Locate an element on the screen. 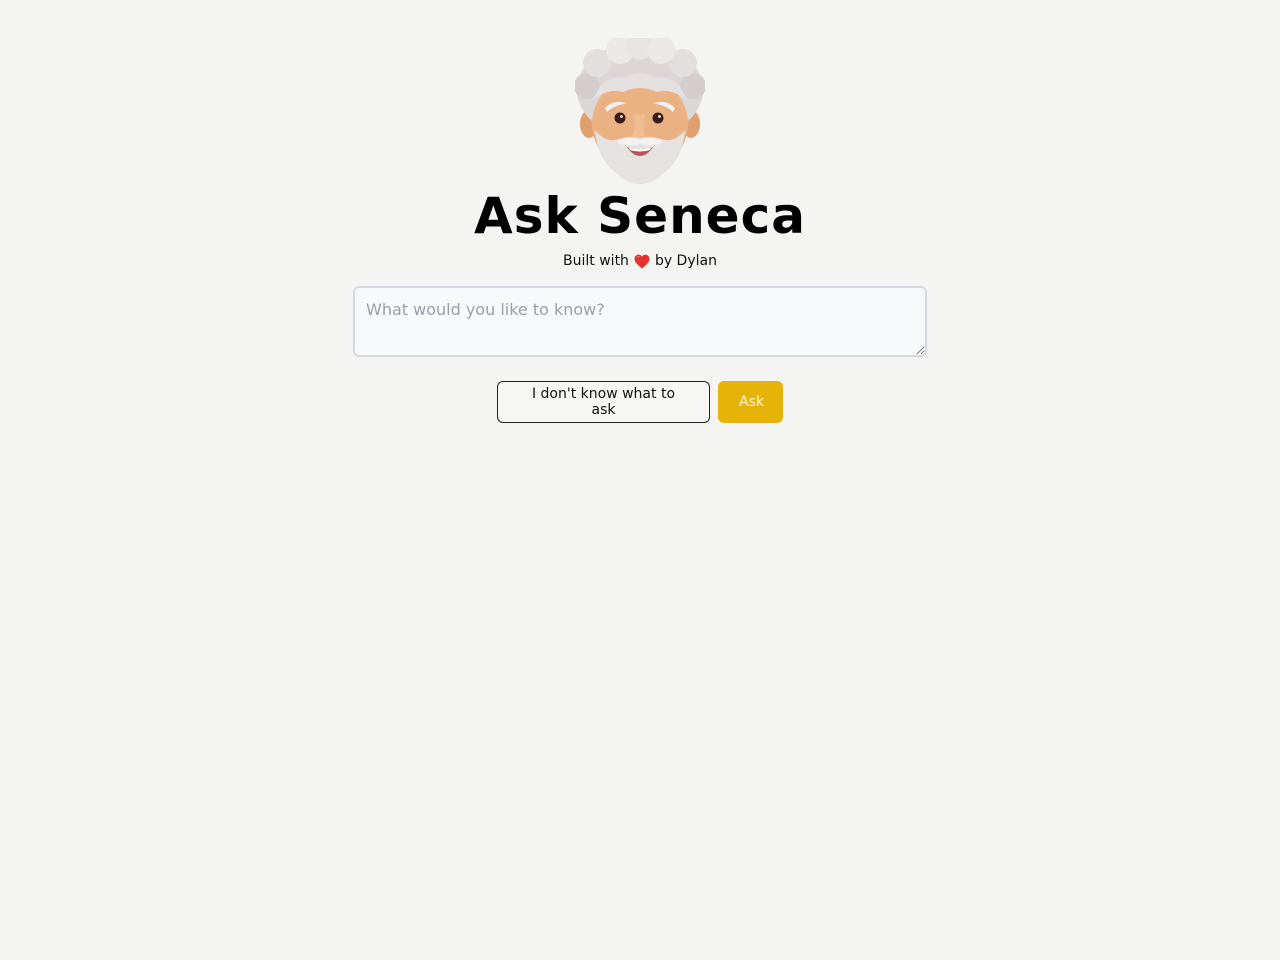 Image resolution: width=1280 pixels, height=960 pixels. page-title: Ask Seneca is located at coordinates (640, 216).